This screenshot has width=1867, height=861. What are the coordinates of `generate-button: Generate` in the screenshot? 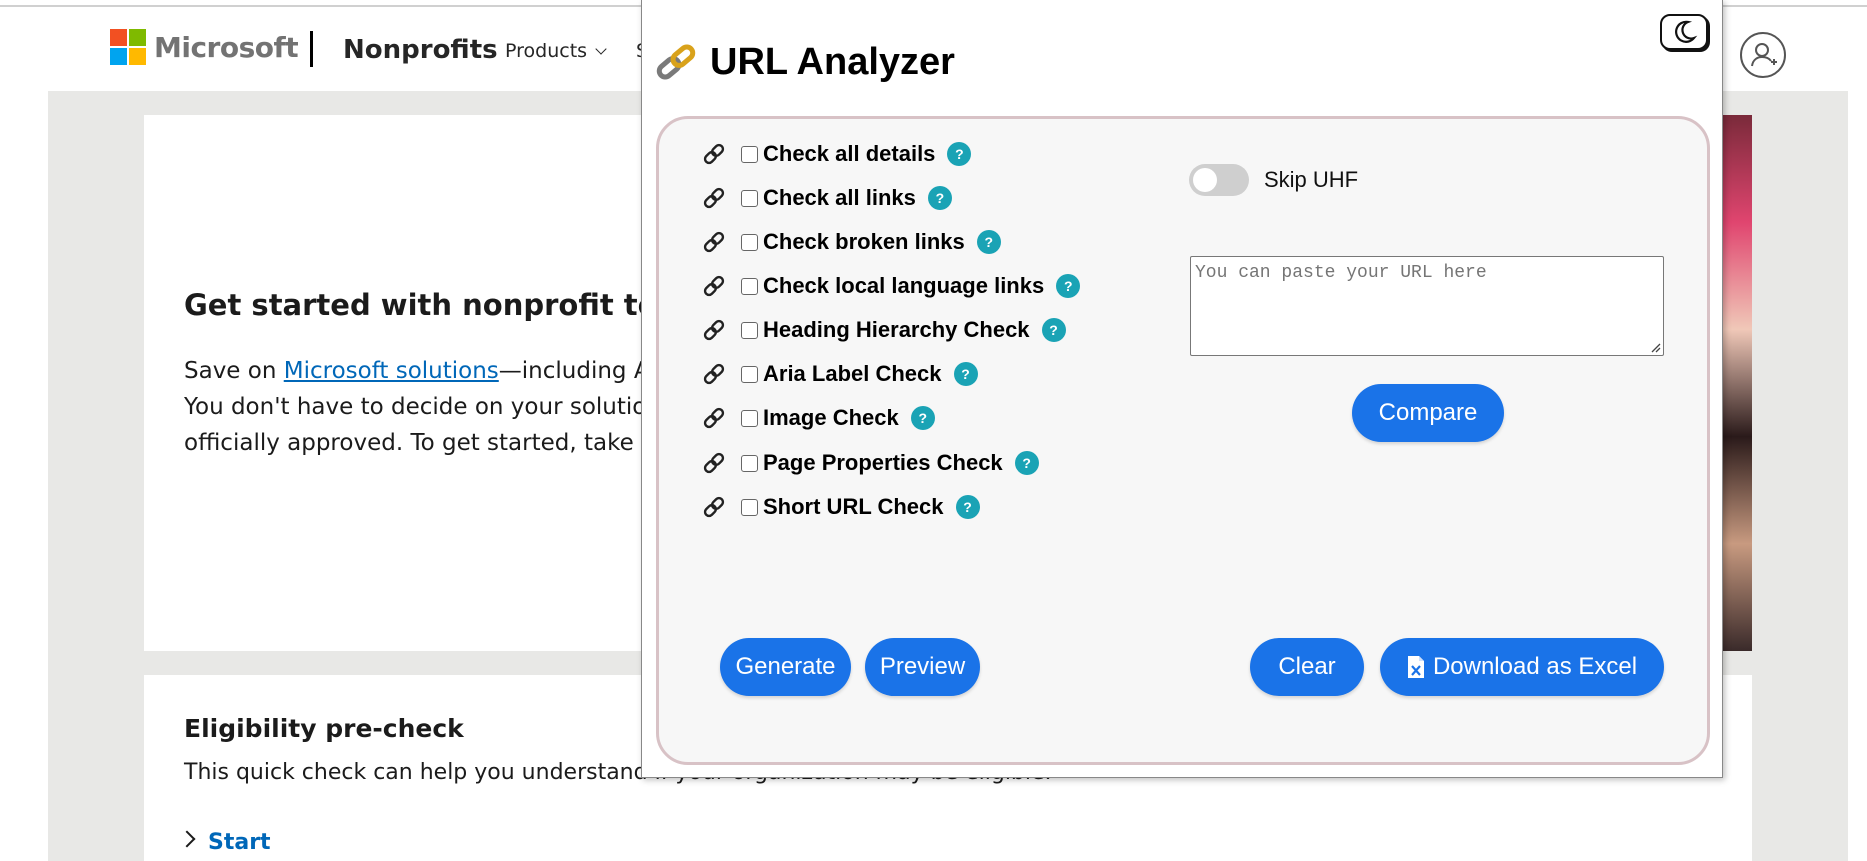 It's located at (785, 667).